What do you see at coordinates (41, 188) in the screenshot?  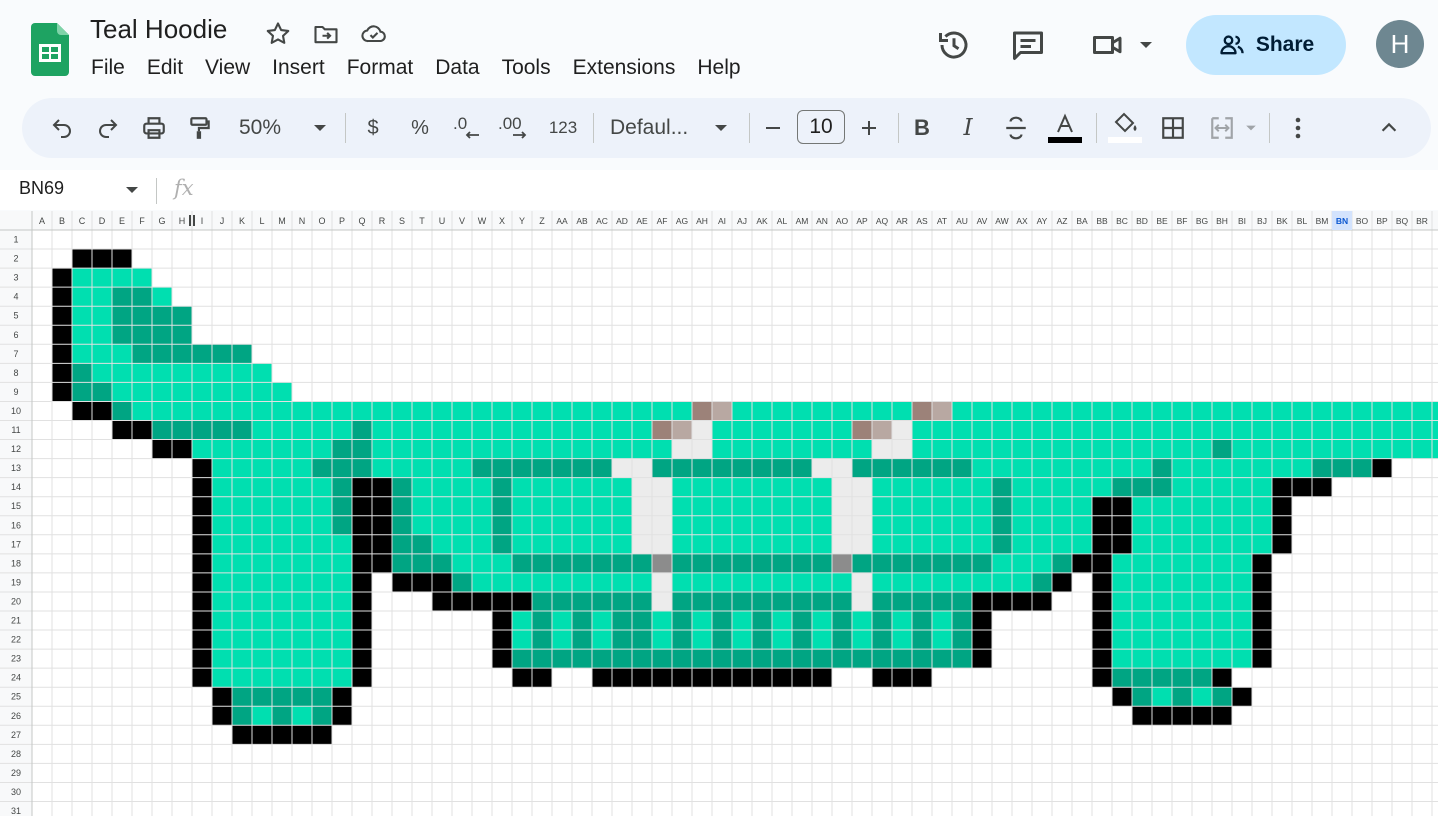 I see `name-box: BN69` at bounding box center [41, 188].